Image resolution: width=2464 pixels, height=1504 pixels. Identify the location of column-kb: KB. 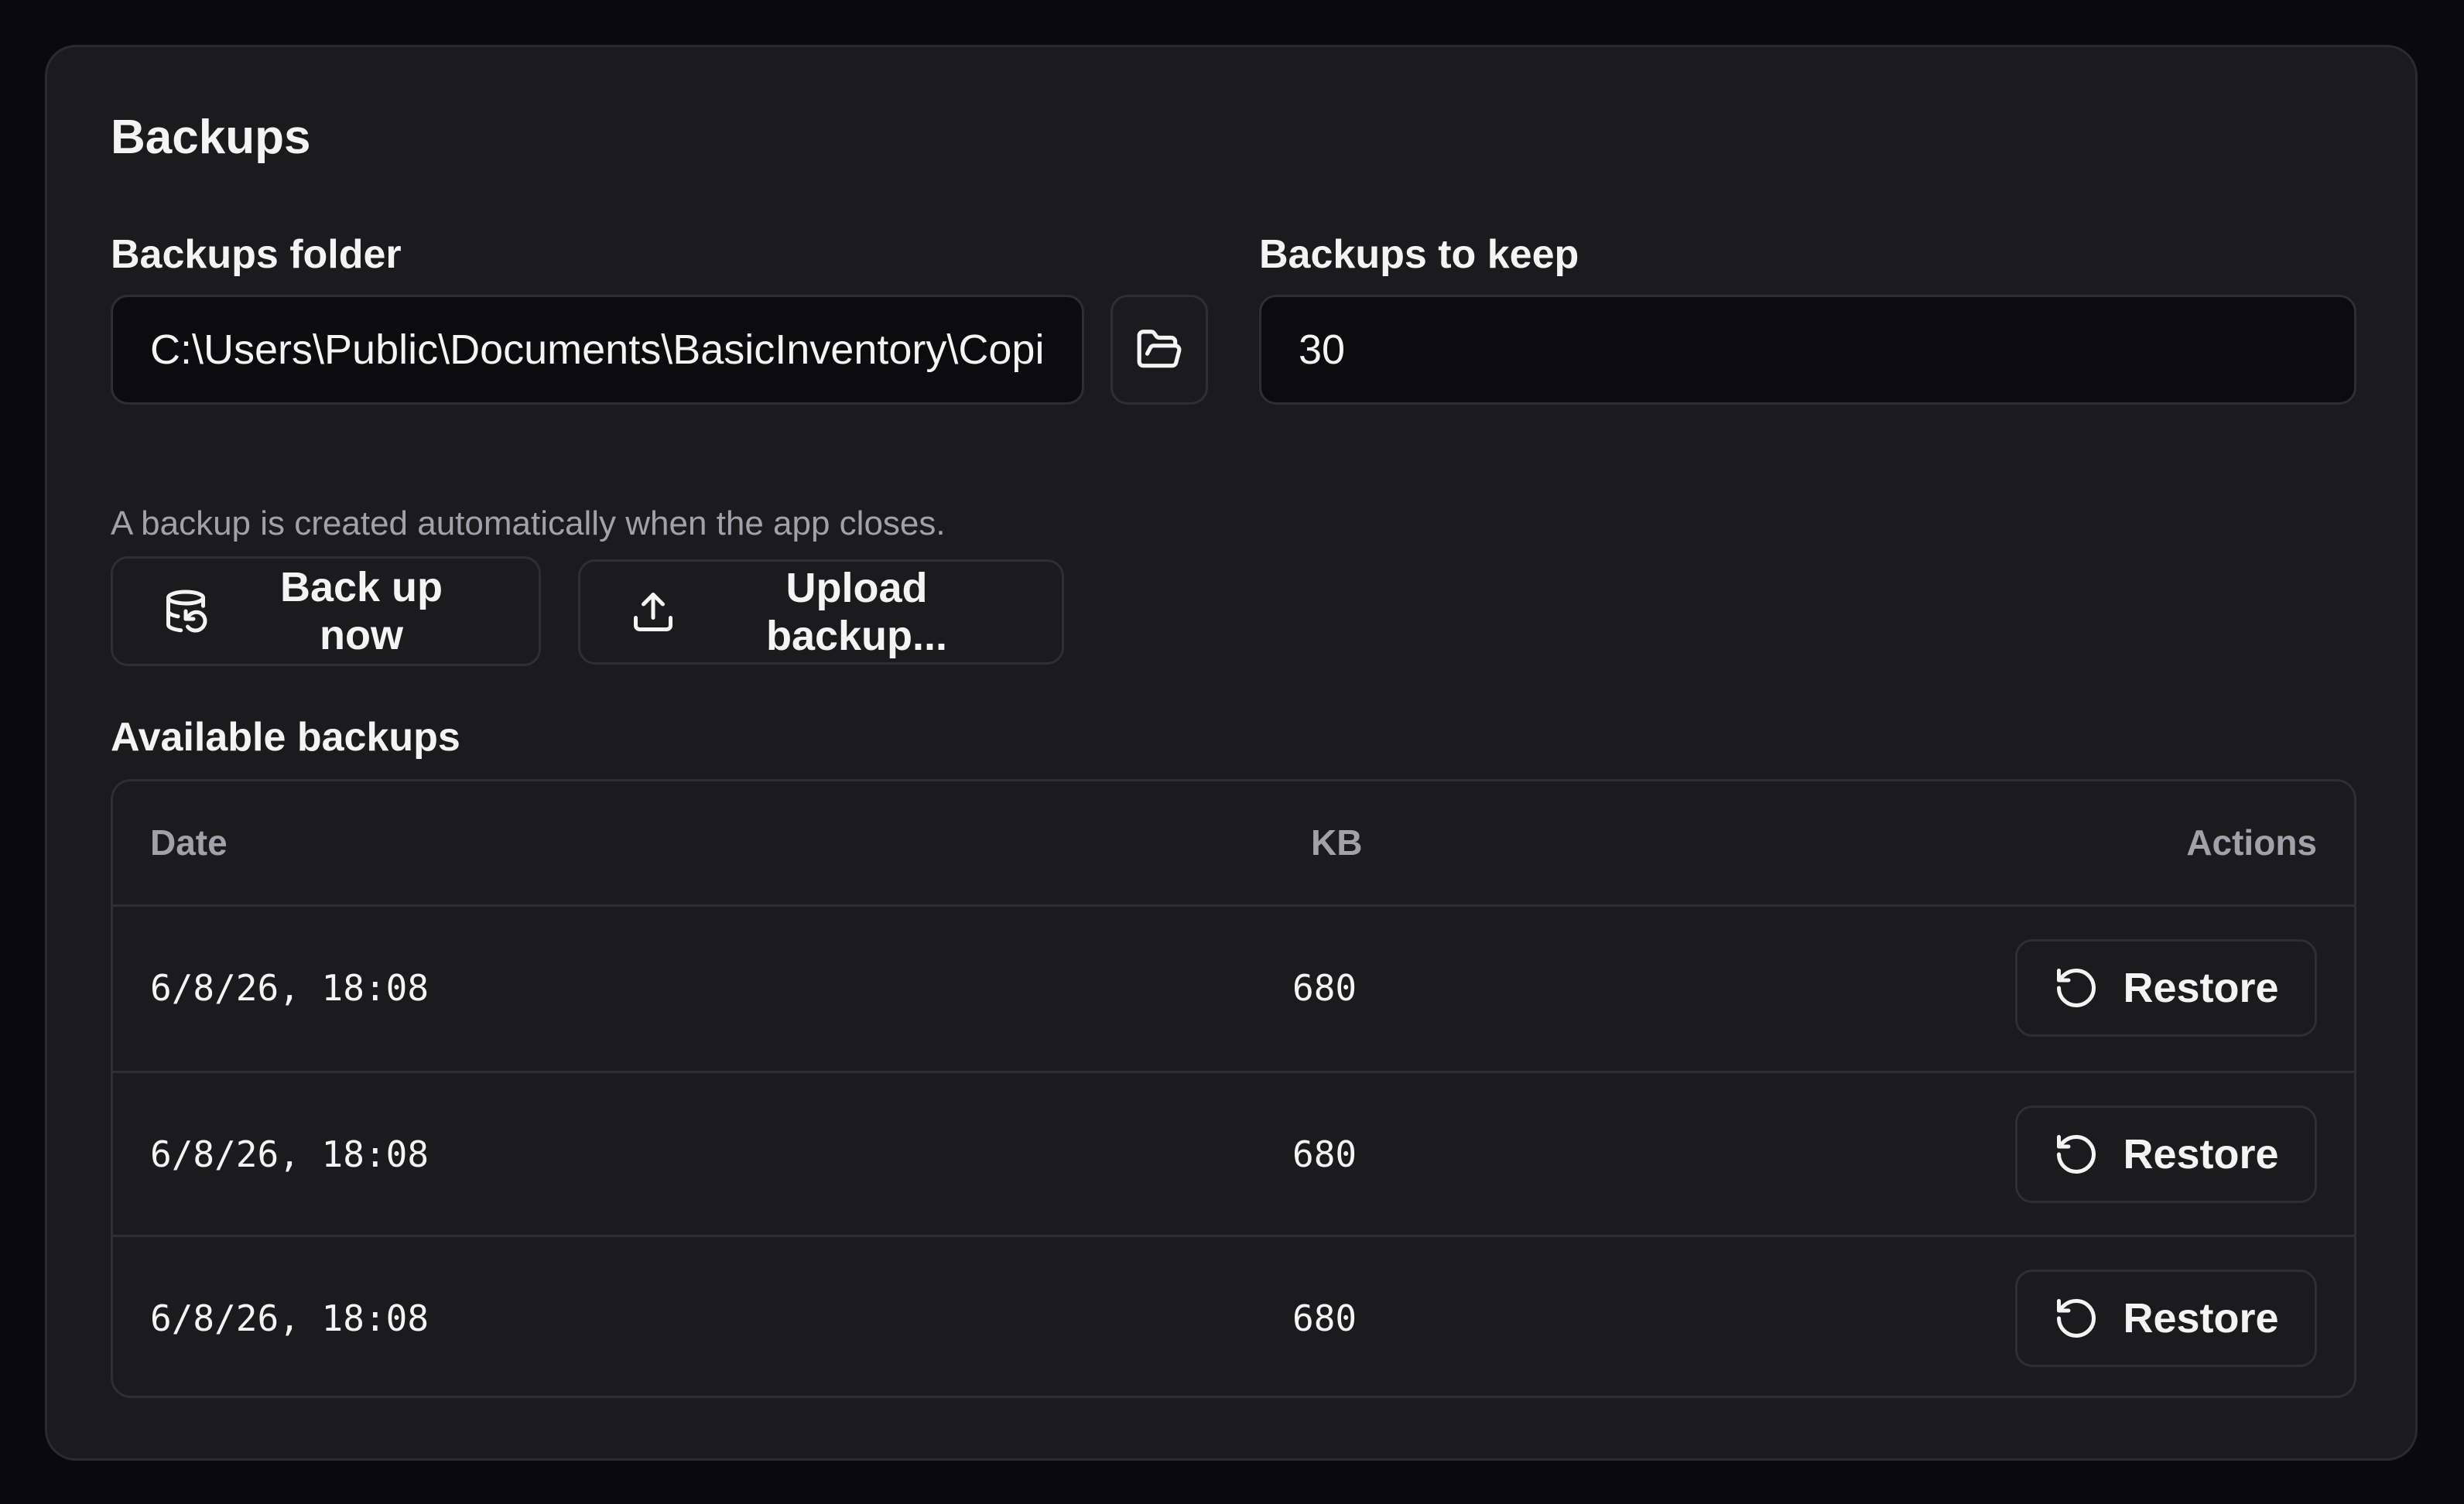
(1337, 843).